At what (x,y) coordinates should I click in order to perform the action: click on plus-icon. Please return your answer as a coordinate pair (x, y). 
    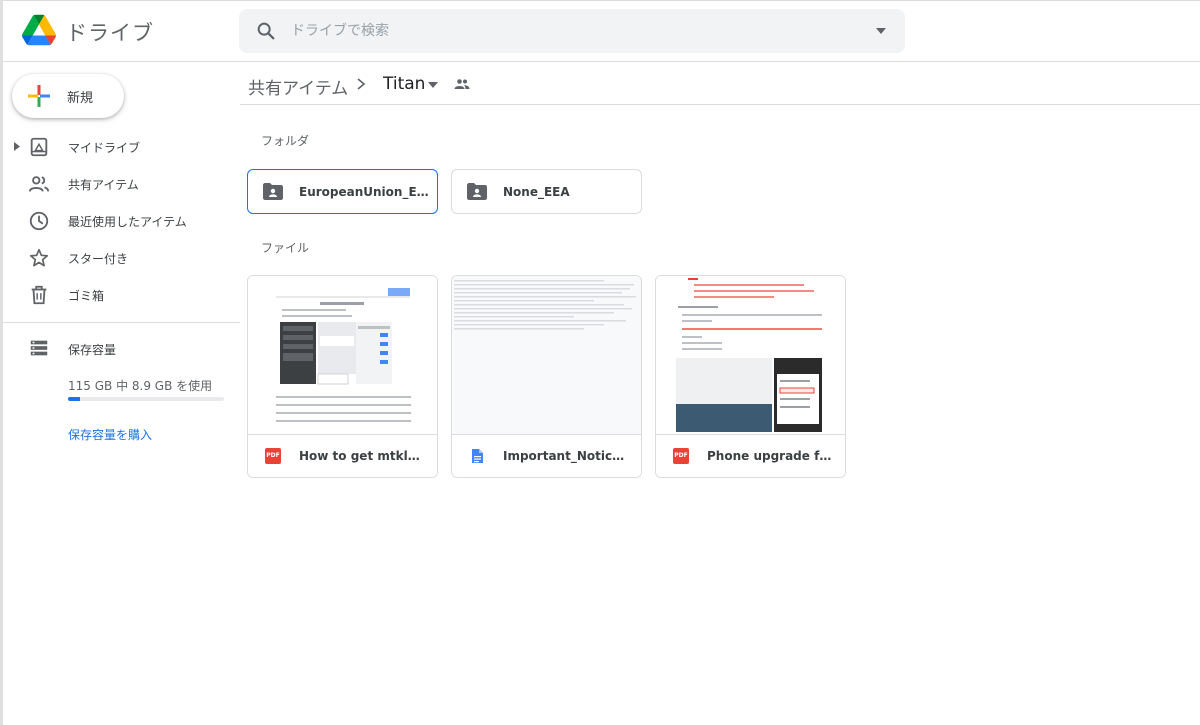
    Looking at the image, I should click on (39, 96).